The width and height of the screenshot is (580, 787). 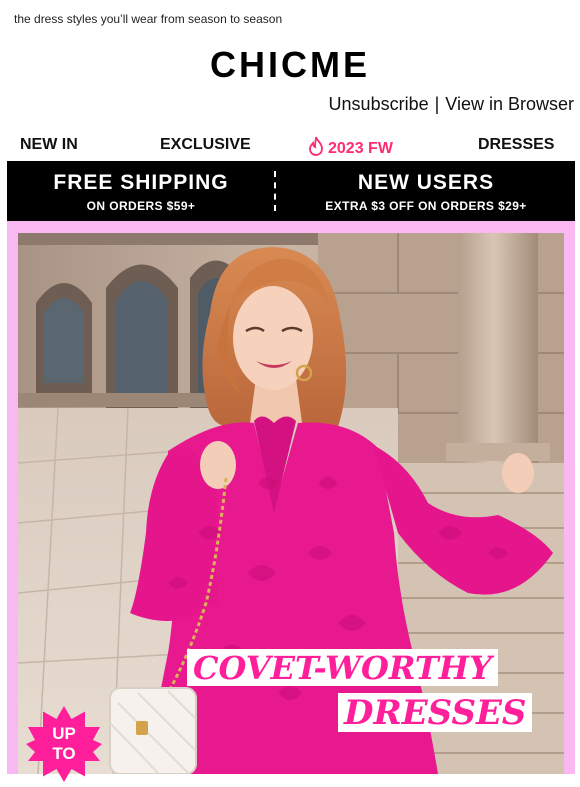 I want to click on nav-item-exclusive: EXCLUSIVE, so click(x=205, y=145).